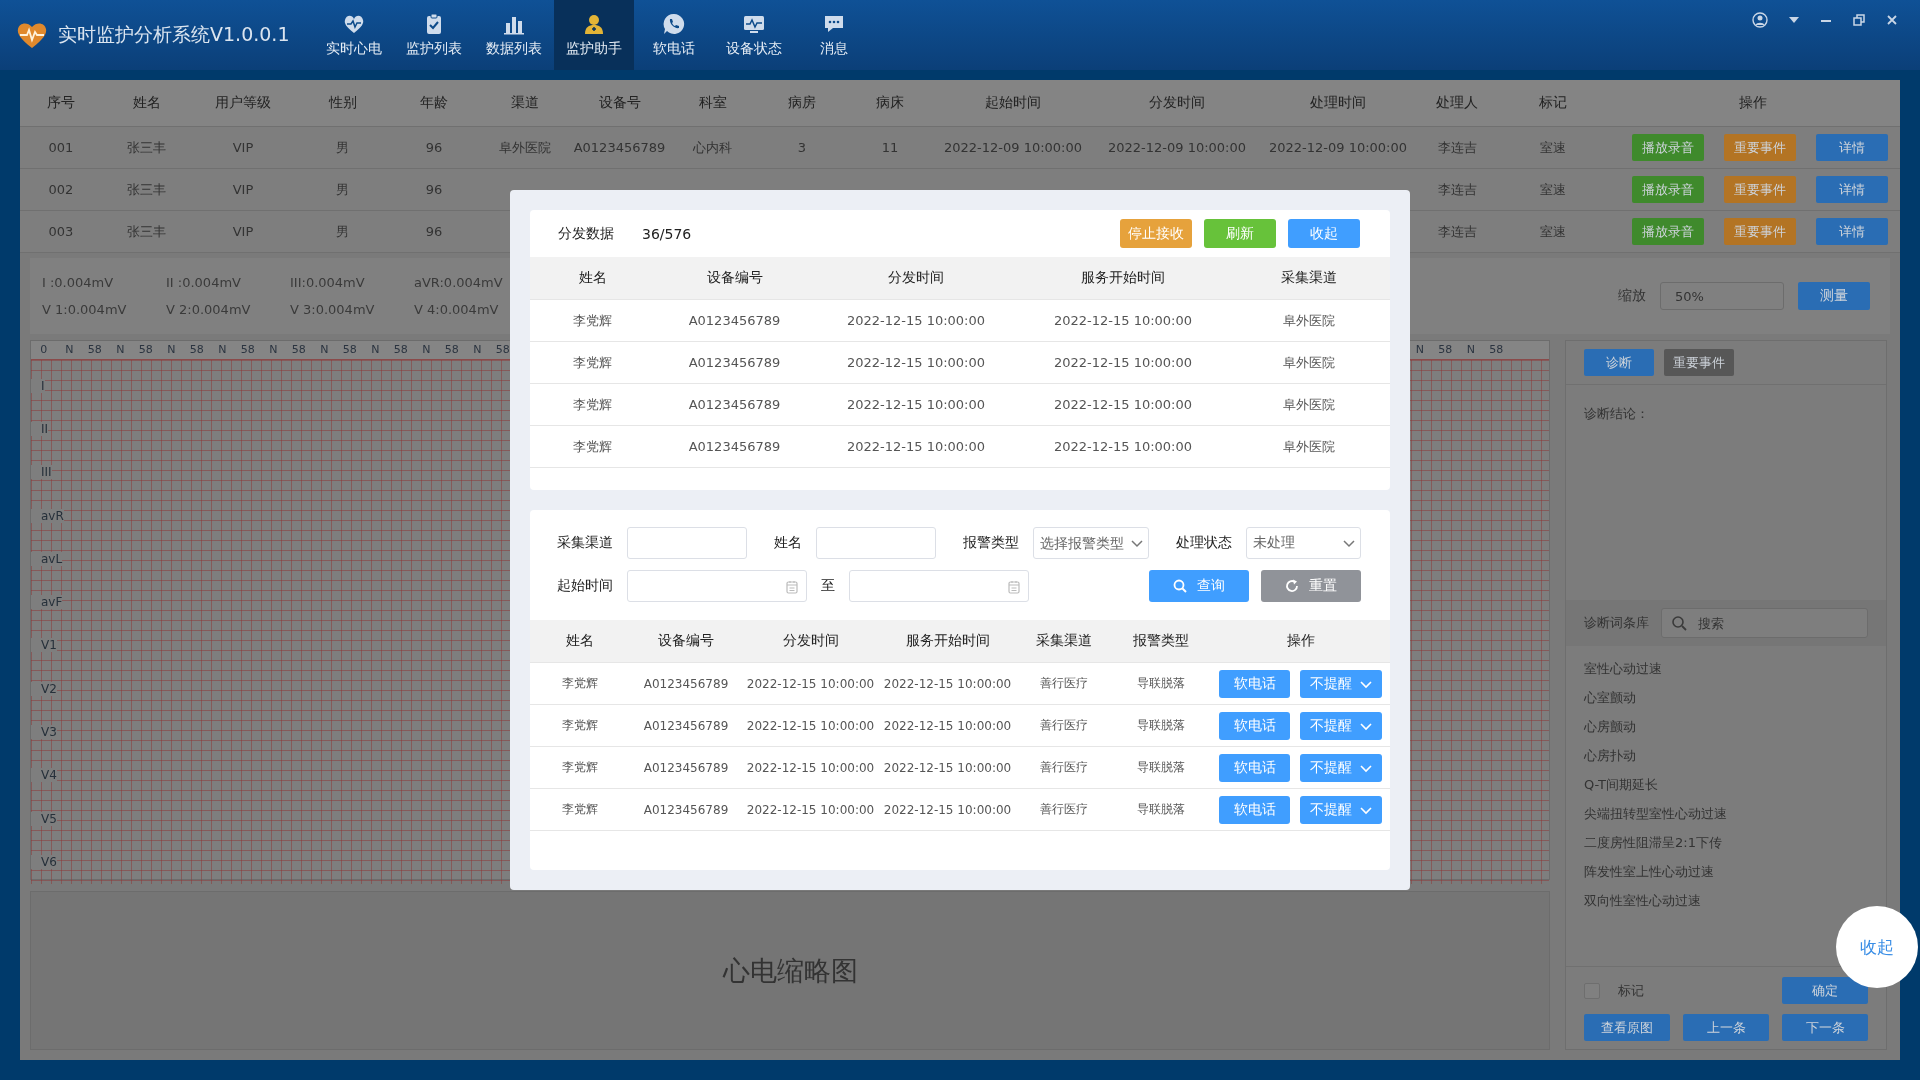 This screenshot has width=1920, height=1080. Describe the element at coordinates (1063, 683) in the screenshot. I see `table-cell-text: 善行医疗` at that location.